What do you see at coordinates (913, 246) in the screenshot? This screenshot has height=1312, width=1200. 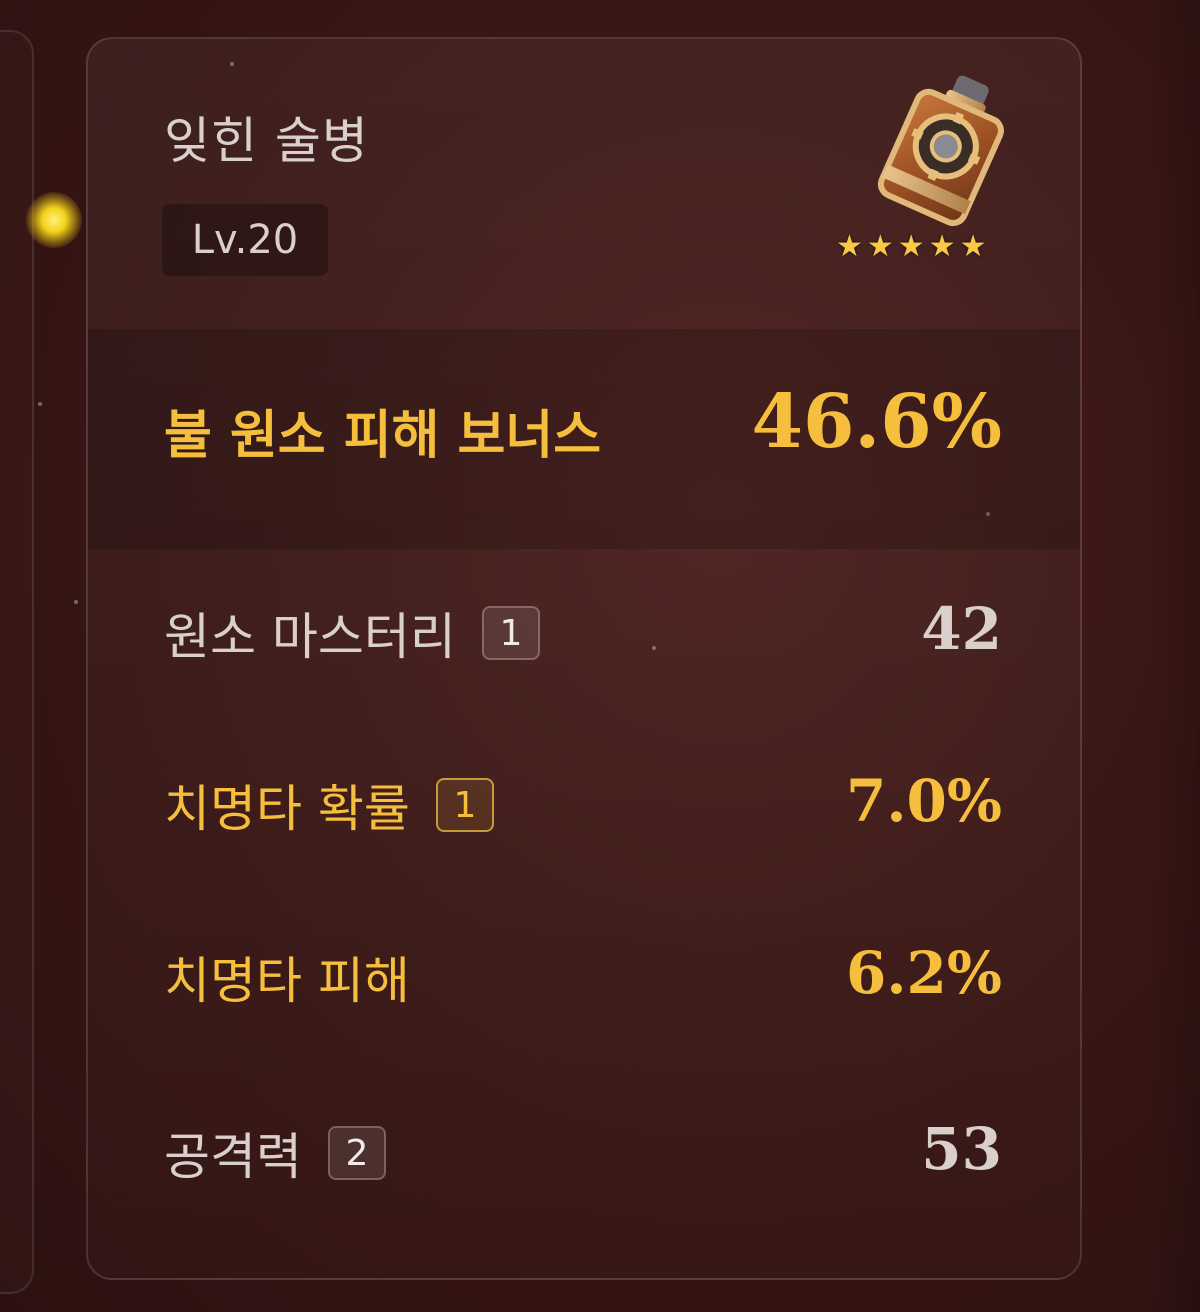 I see `rarity-stars: ★★★★★` at bounding box center [913, 246].